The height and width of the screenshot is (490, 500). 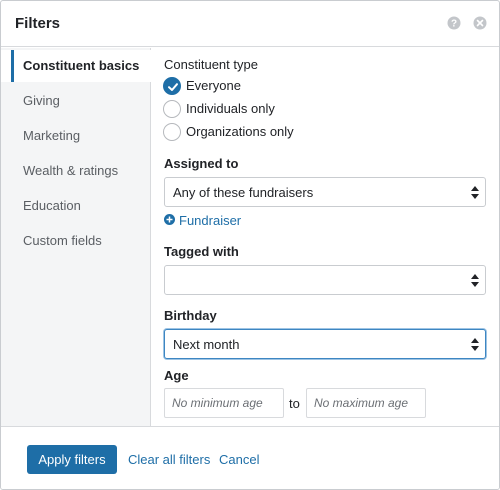 I want to click on birthday-select: Next month, so click(x=325, y=344).